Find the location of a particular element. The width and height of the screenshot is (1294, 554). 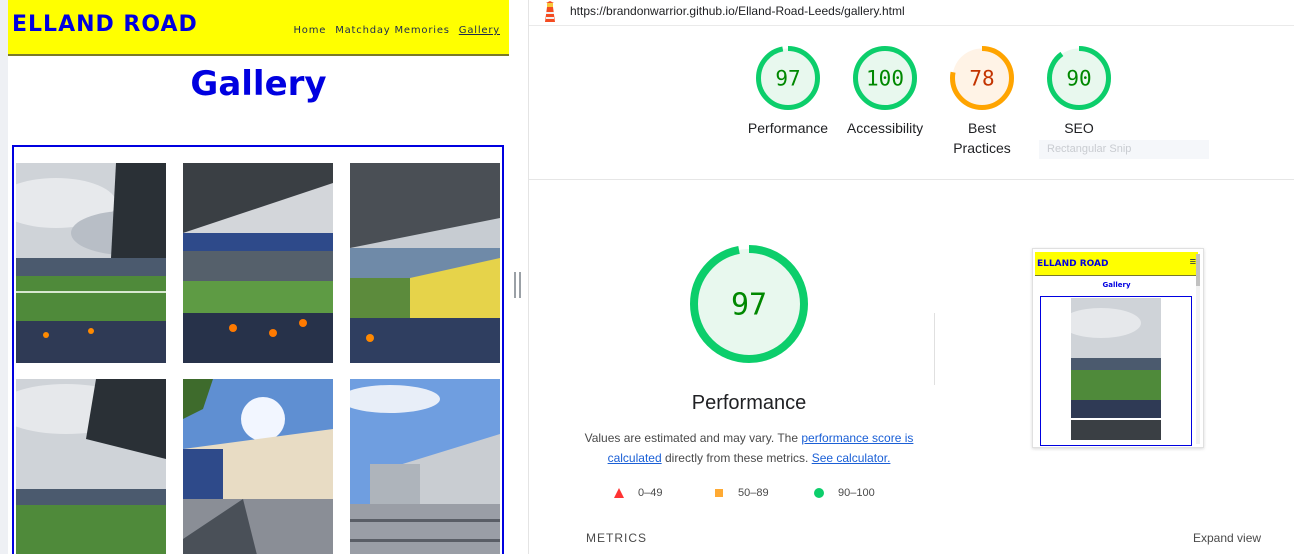

thumbnail-header: ELLAND ROAD ≡ is located at coordinates (1116, 264).